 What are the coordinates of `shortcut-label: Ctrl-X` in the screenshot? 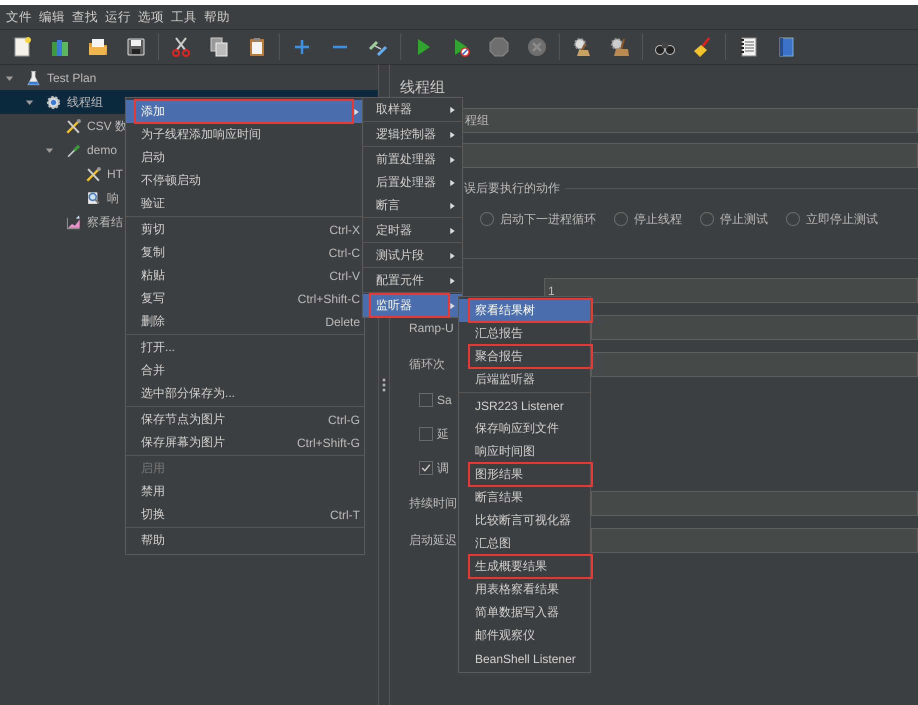 It's located at (344, 229).